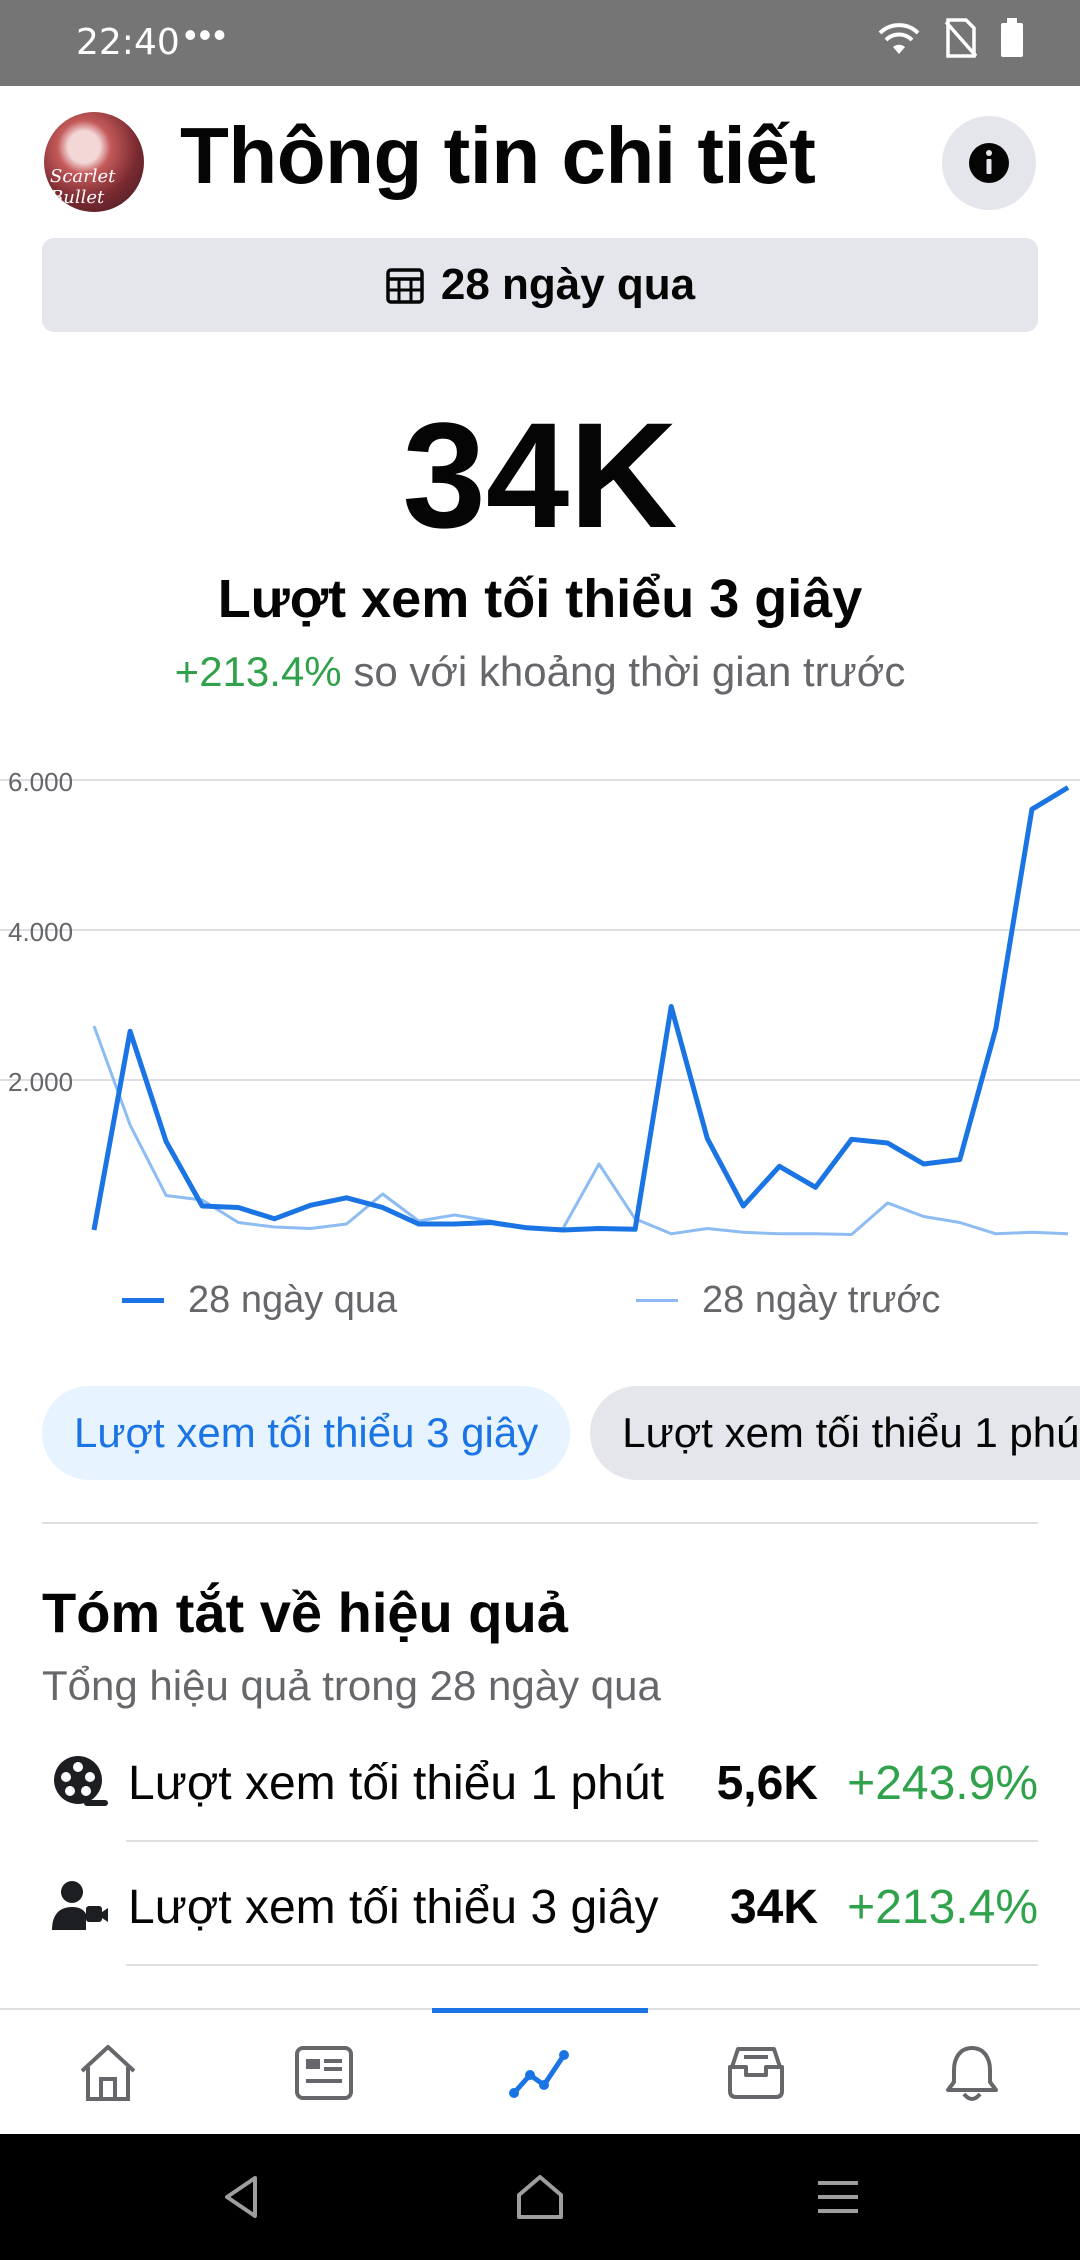 The height and width of the screenshot is (2260, 1080). What do you see at coordinates (821, 1299) in the screenshot?
I see `legend-previous-label: 28 ngày trước` at bounding box center [821, 1299].